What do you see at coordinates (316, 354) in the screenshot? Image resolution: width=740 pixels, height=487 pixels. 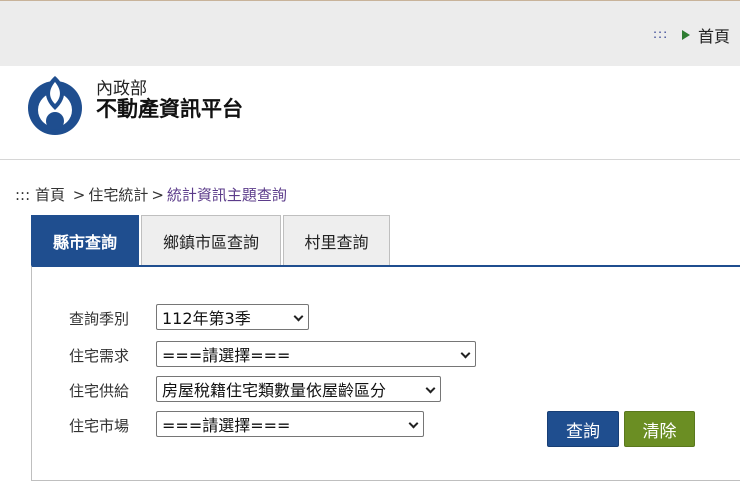 I see `demand-select: ===請選擇===` at bounding box center [316, 354].